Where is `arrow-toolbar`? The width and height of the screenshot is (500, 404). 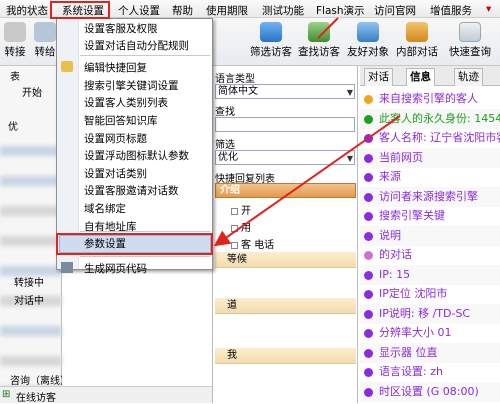 arrow-toolbar is located at coordinates (328, 28).